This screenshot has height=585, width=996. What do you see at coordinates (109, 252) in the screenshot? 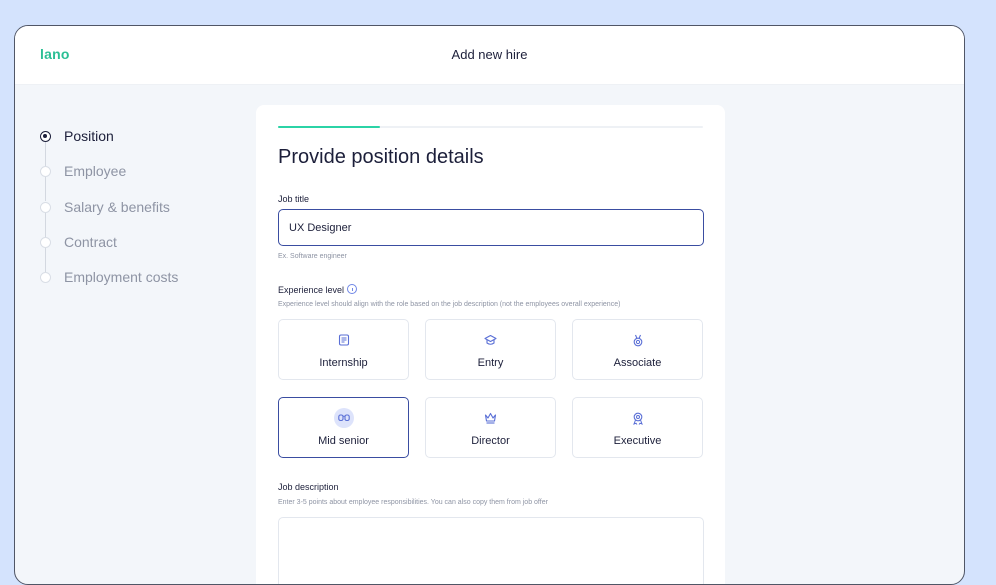
I see `step-contract: Contract` at bounding box center [109, 252].